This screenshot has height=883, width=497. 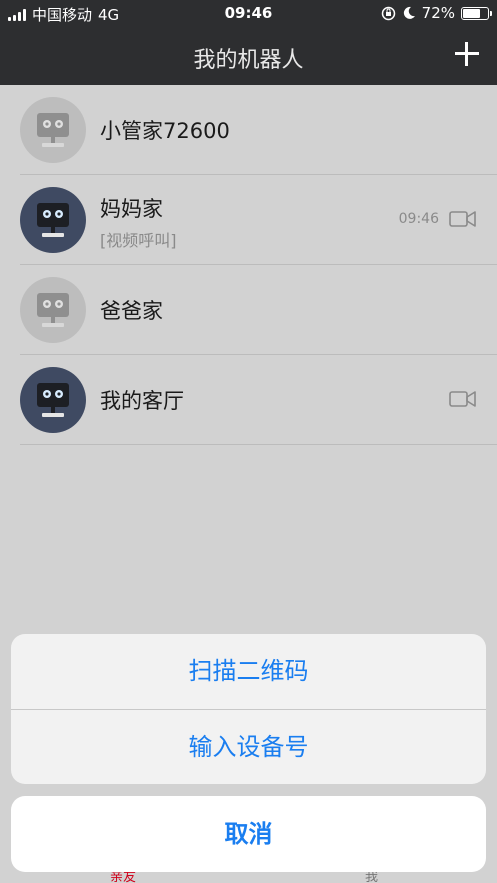 What do you see at coordinates (258, 220) in the screenshot?
I see `robot-row: 妈妈家 [视频呼叫] 09:46` at bounding box center [258, 220].